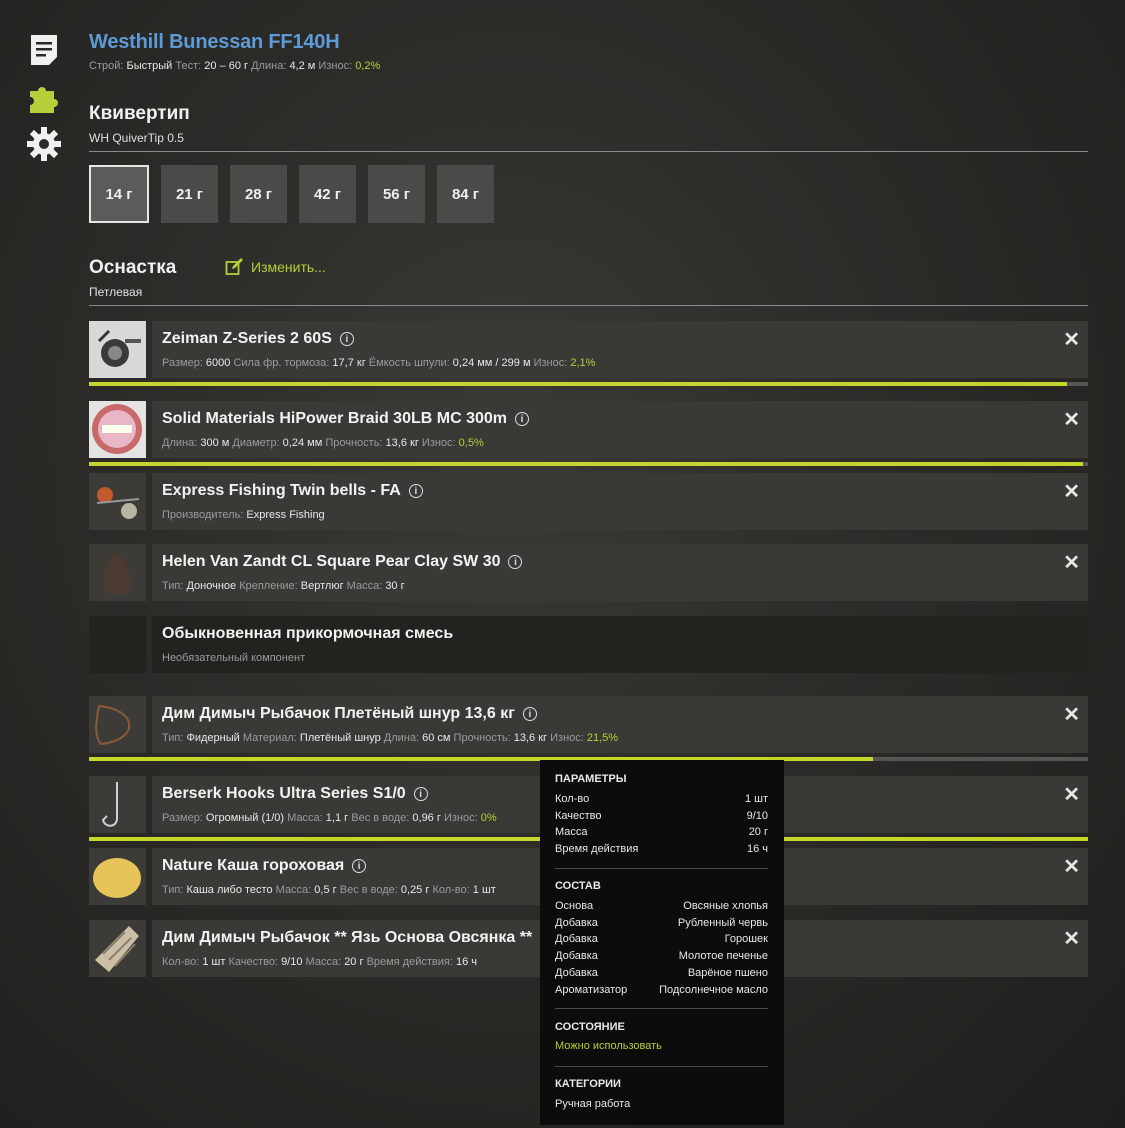 Image resolution: width=1125 pixels, height=1128 pixels. Describe the element at coordinates (411, 962) in the screenshot. I see `stat-label: Время действия:` at that location.